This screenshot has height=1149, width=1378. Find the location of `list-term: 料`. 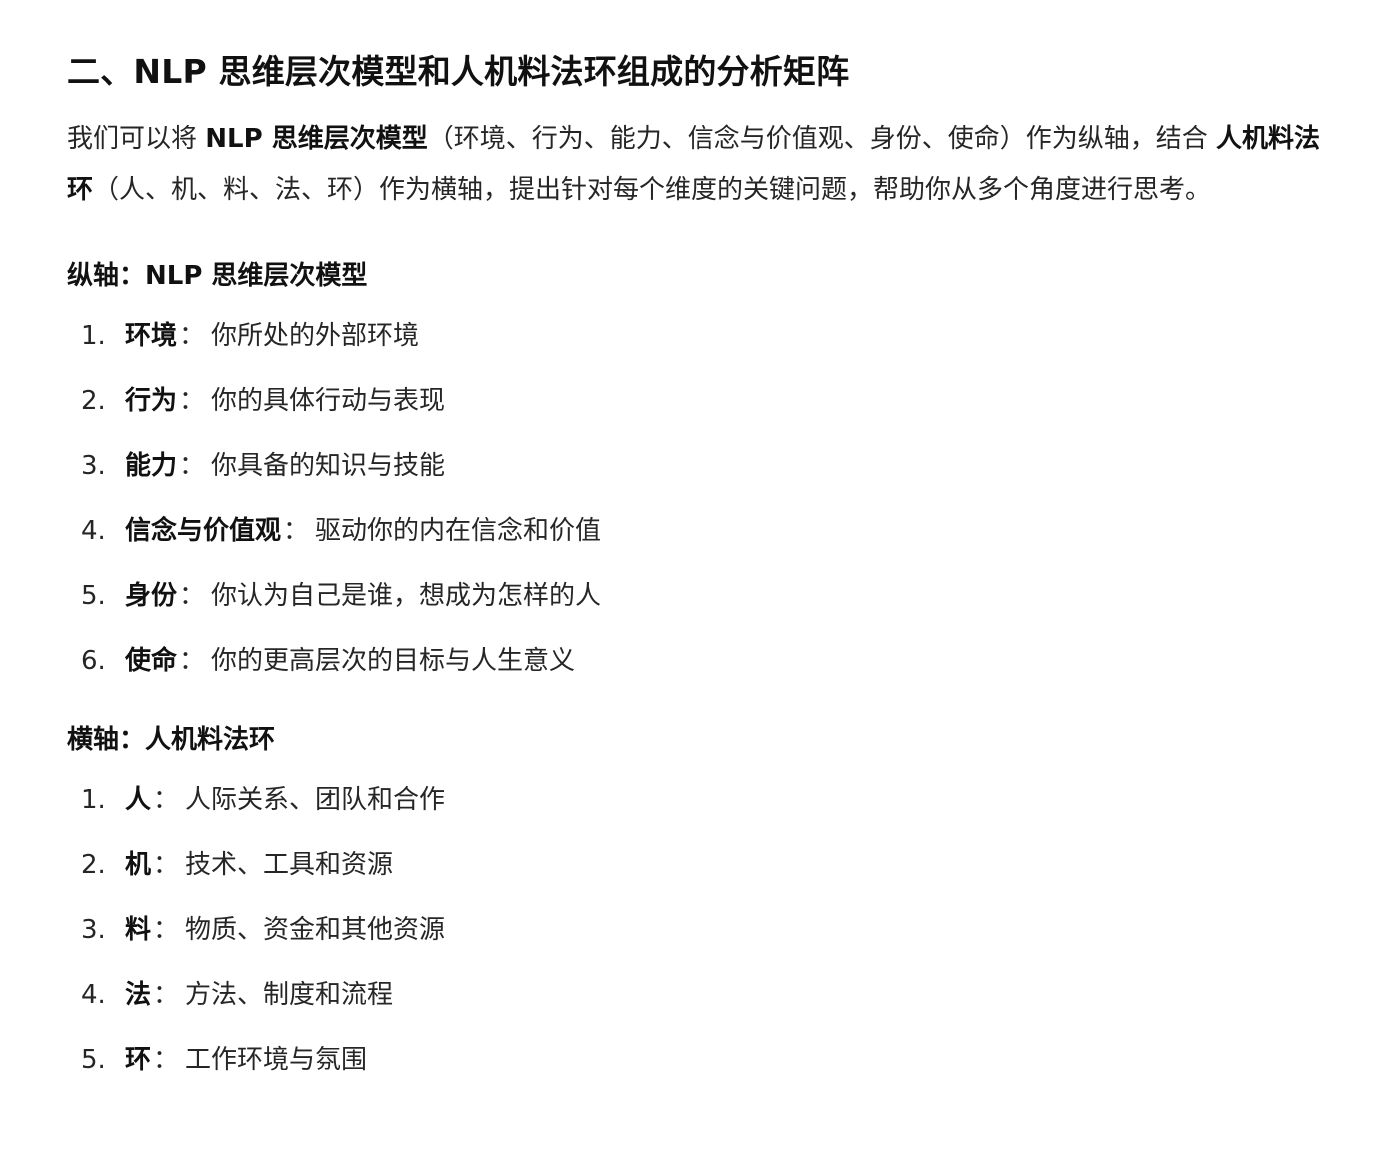

list-term: 料 is located at coordinates (138, 930).